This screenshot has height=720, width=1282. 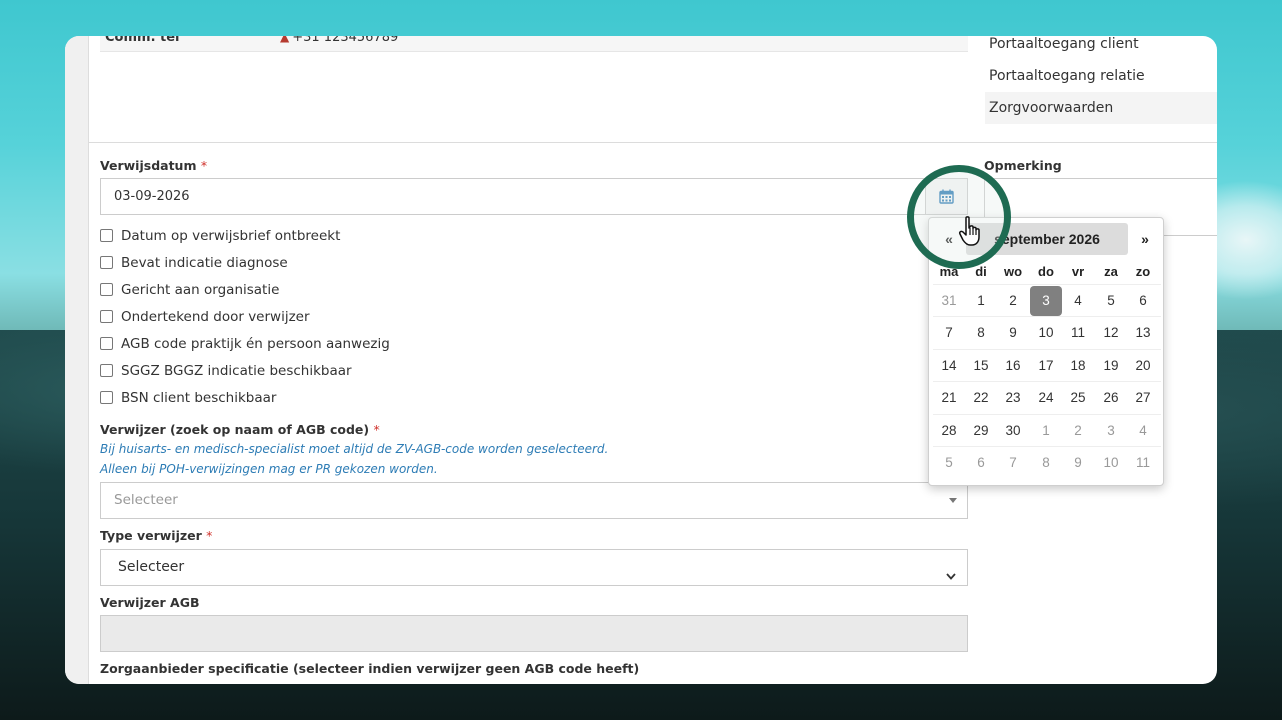 I want to click on chevron-down-icon, so click(x=951, y=578).